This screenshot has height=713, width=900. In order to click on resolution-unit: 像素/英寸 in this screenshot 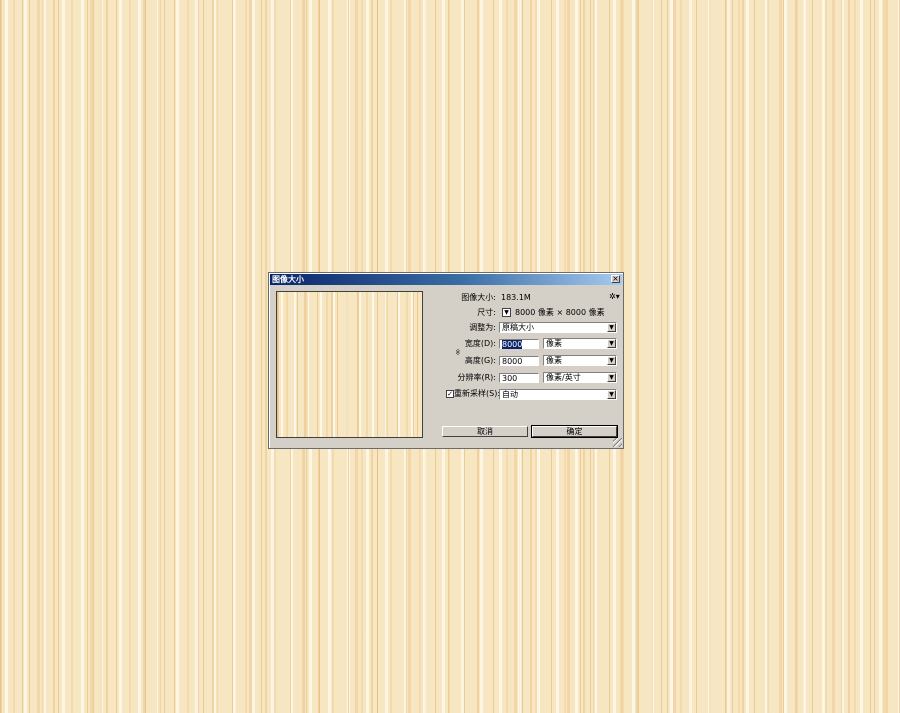, I will do `click(563, 377)`.